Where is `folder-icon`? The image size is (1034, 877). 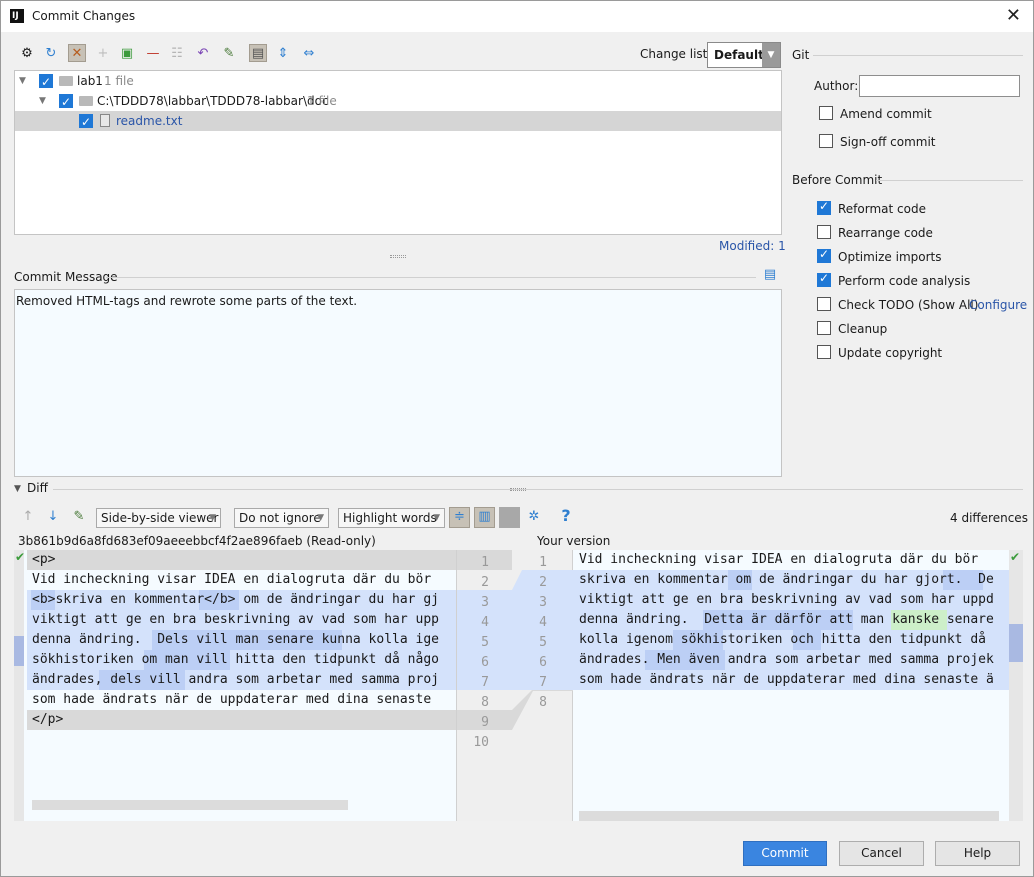
folder-icon is located at coordinates (86, 101).